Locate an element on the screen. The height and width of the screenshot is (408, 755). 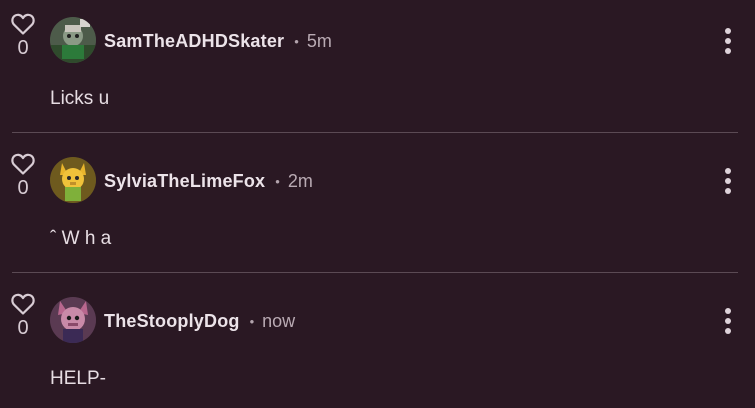
timestamp: 5m is located at coordinates (319, 40).